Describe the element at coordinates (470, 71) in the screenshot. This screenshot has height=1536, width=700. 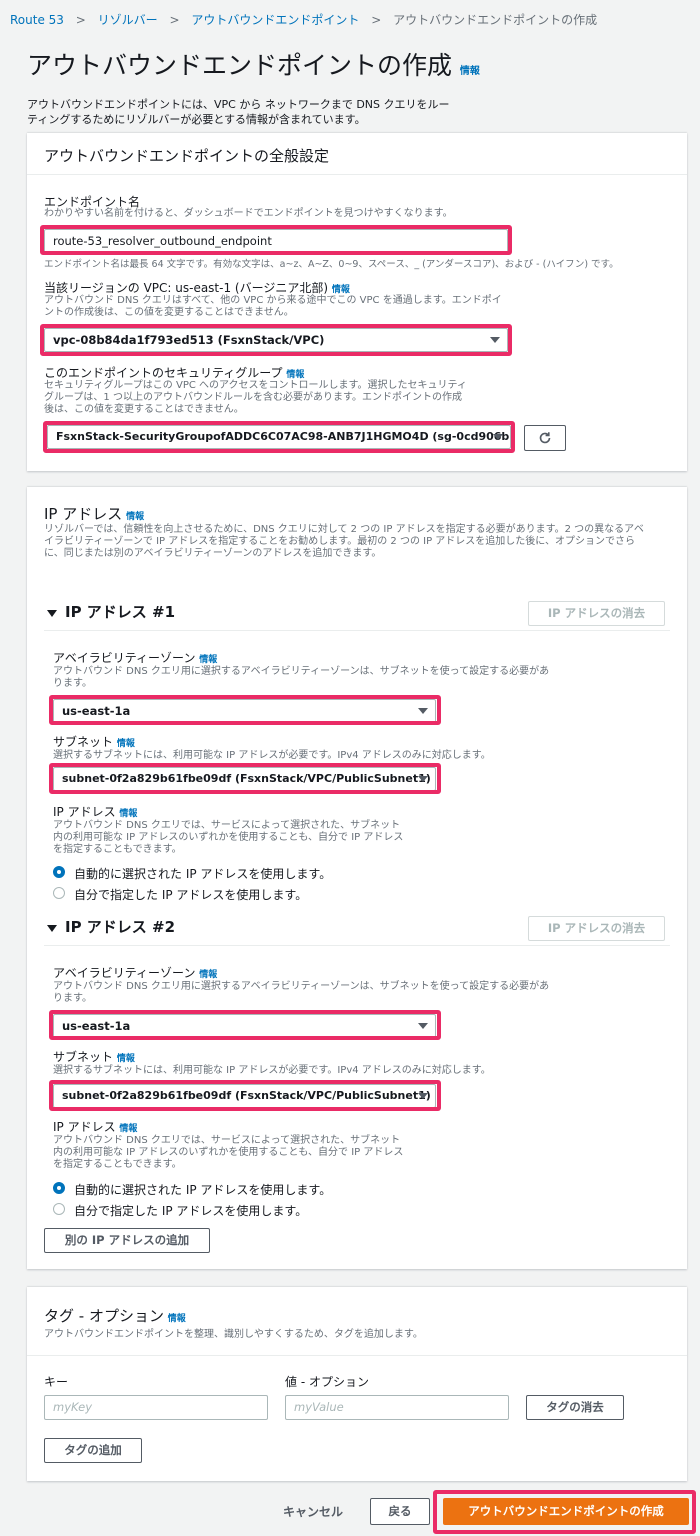
I see `page-title-info-link: 情報` at that location.